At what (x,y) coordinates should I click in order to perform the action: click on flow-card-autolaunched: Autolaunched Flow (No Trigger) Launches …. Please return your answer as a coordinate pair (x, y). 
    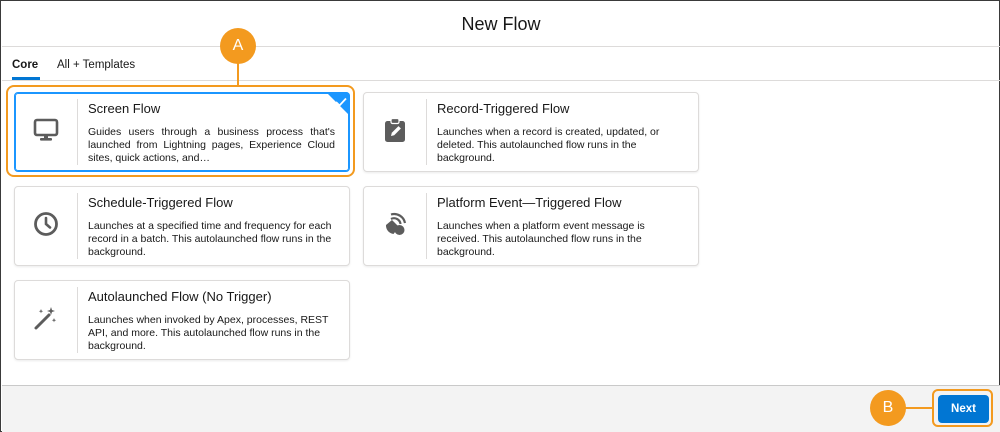
    Looking at the image, I should click on (182, 320).